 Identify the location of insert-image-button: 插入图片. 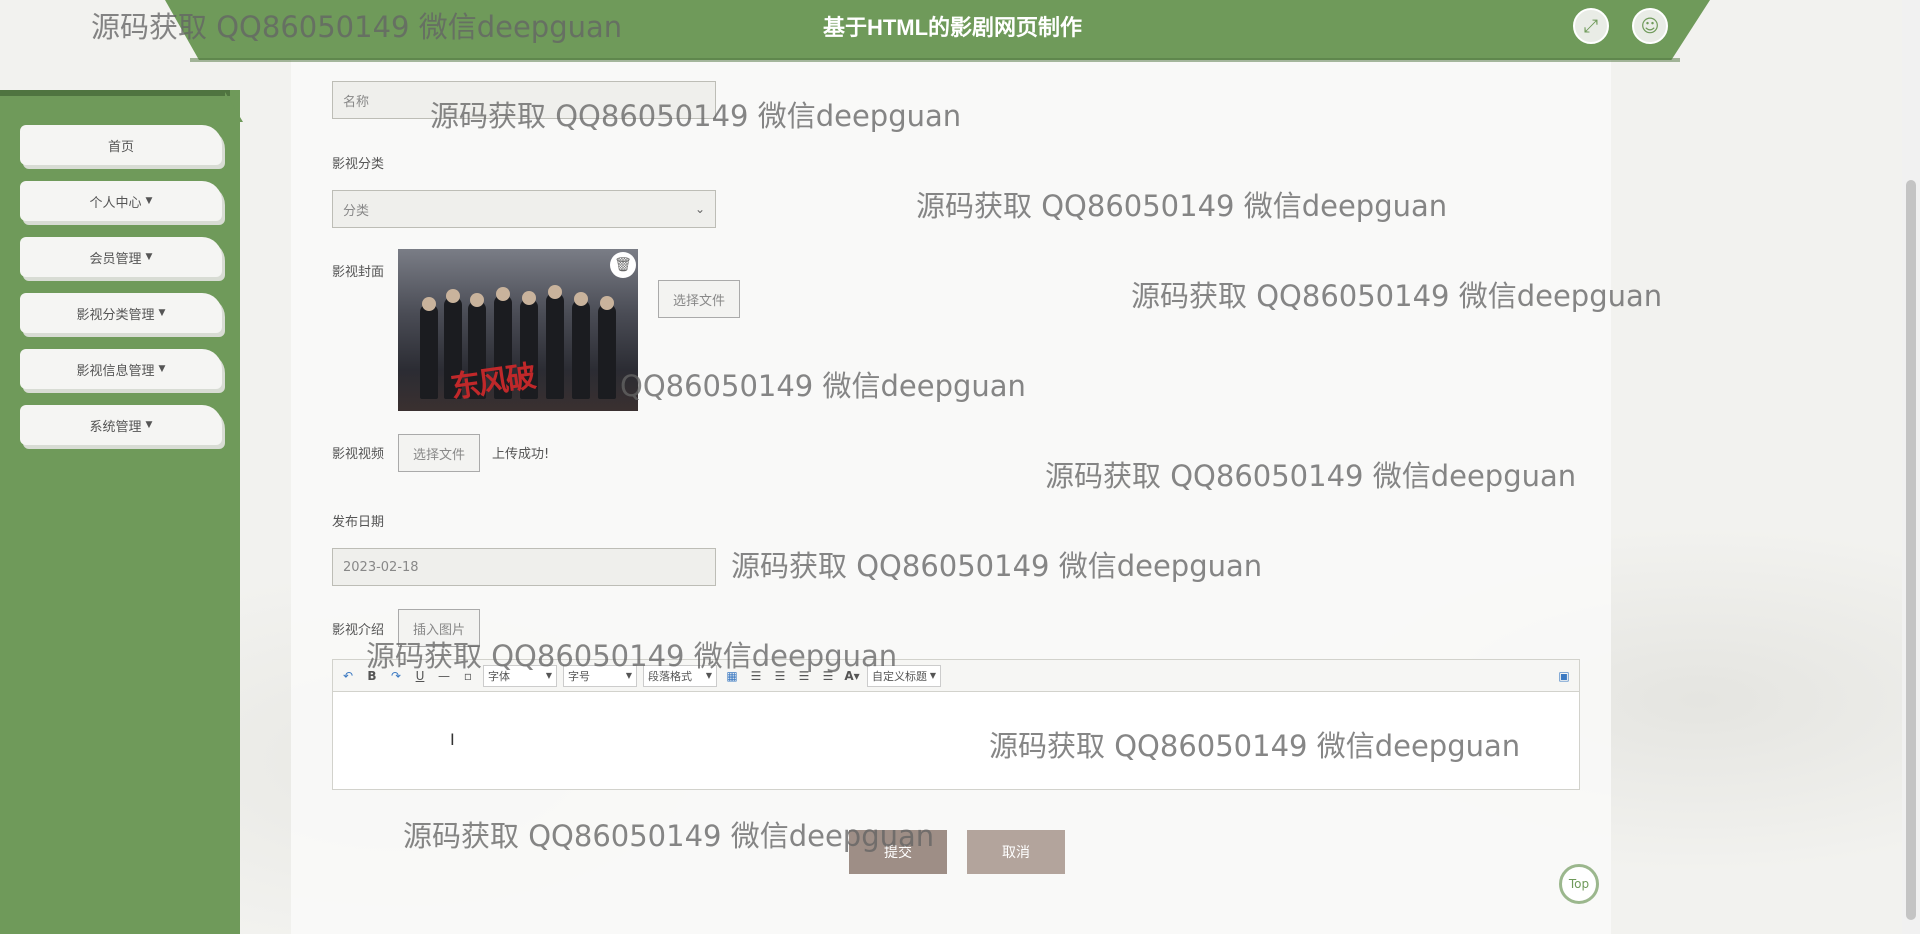
(439, 628).